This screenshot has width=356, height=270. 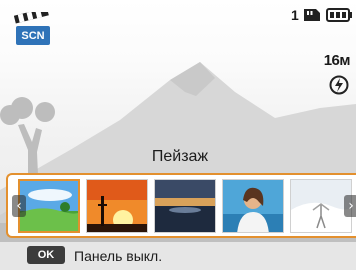 What do you see at coordinates (339, 85) in the screenshot?
I see `flash-auto-icon` at bounding box center [339, 85].